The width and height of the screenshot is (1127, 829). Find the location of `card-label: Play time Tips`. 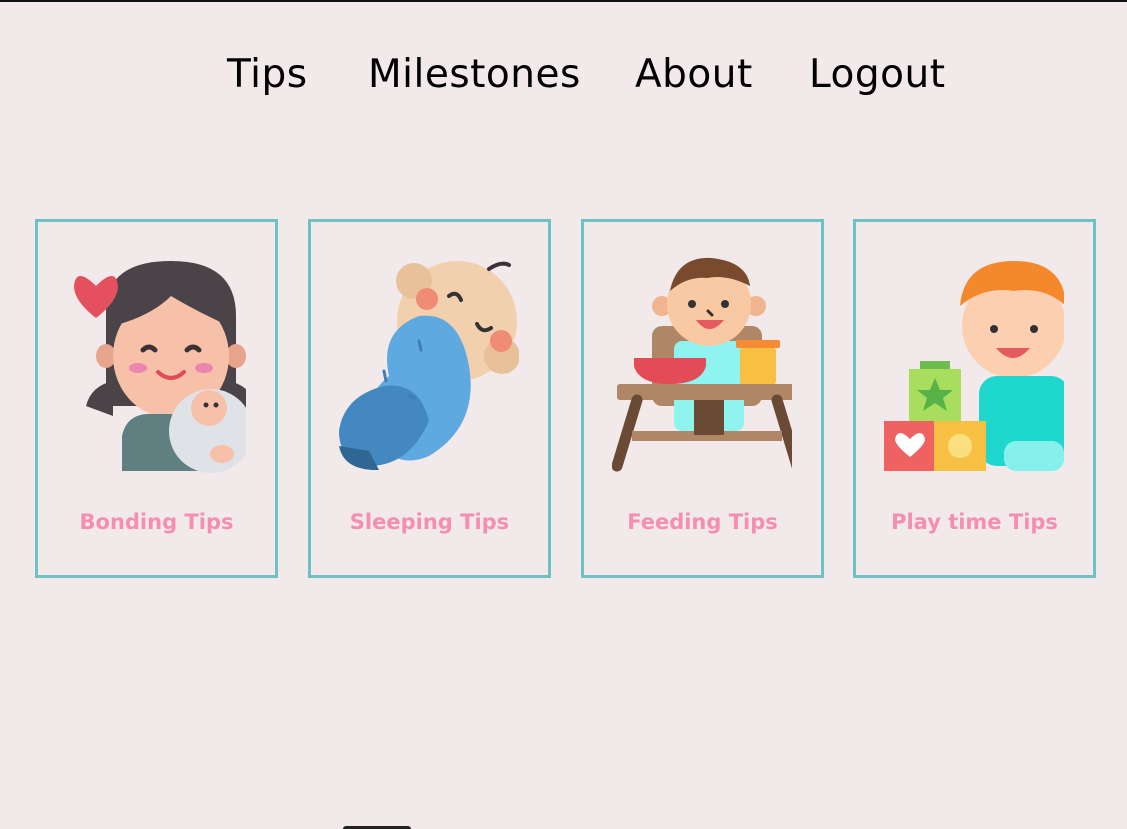

card-label: Play time Tips is located at coordinates (974, 522).